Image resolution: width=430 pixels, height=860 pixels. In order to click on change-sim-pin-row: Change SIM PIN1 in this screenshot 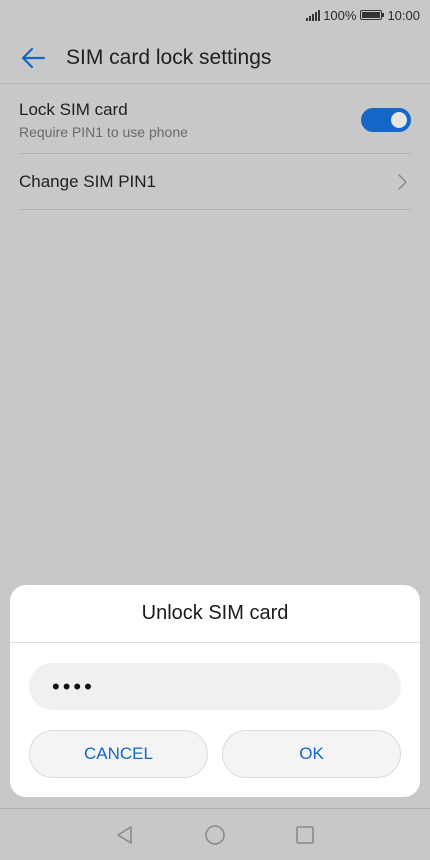, I will do `click(215, 182)`.